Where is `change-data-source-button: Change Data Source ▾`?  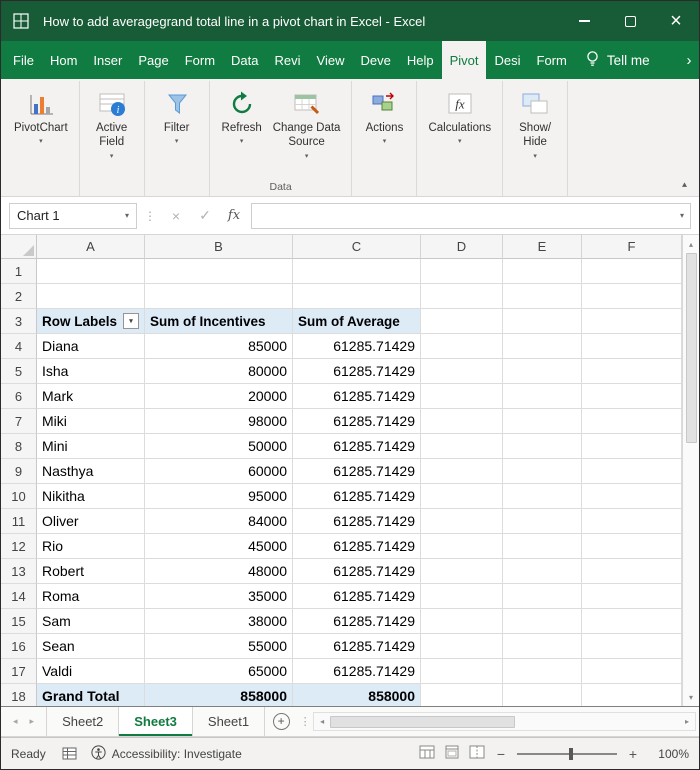 change-data-source-button: Change Data Source ▾ is located at coordinates (307, 121).